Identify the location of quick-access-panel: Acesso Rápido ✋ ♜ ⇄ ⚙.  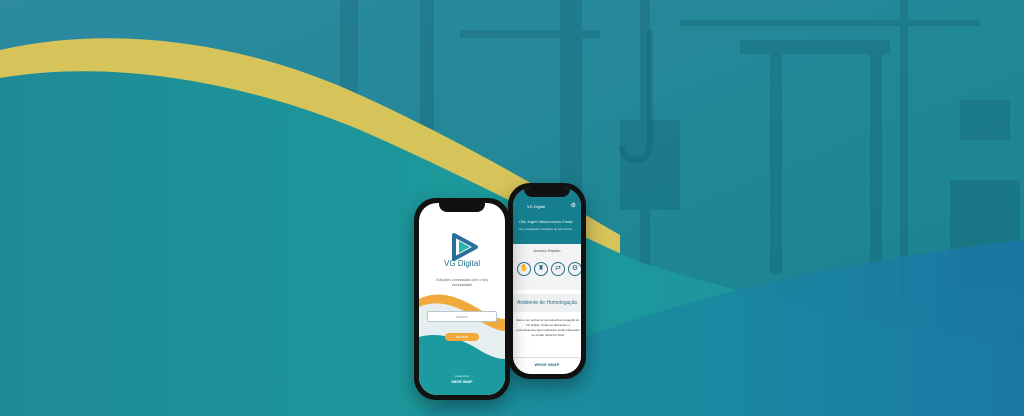
(547, 267).